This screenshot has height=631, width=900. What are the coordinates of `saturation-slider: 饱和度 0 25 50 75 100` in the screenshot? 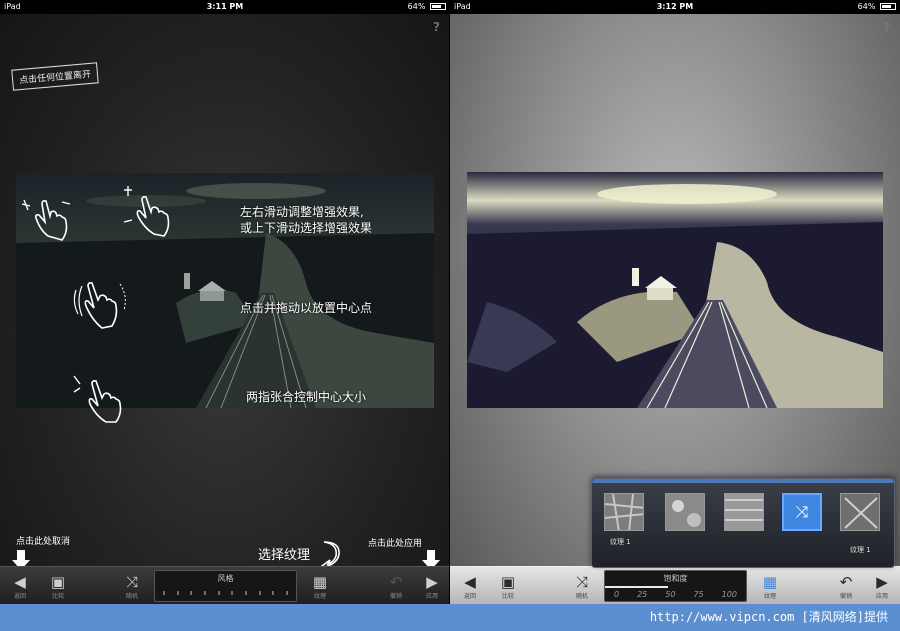 It's located at (675, 586).